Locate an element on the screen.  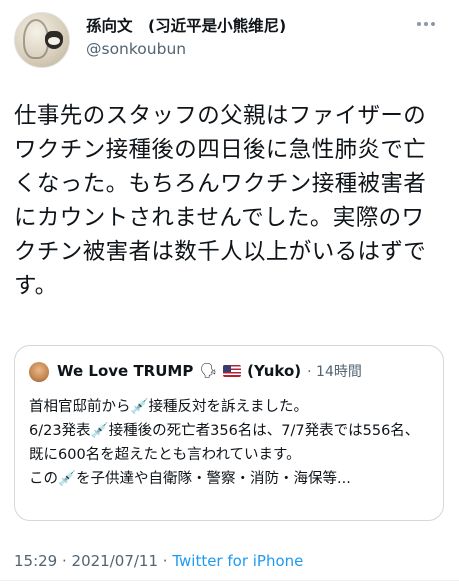
user-display-name: 孫向文 (习近平是小熊维尼) is located at coordinates (186, 25).